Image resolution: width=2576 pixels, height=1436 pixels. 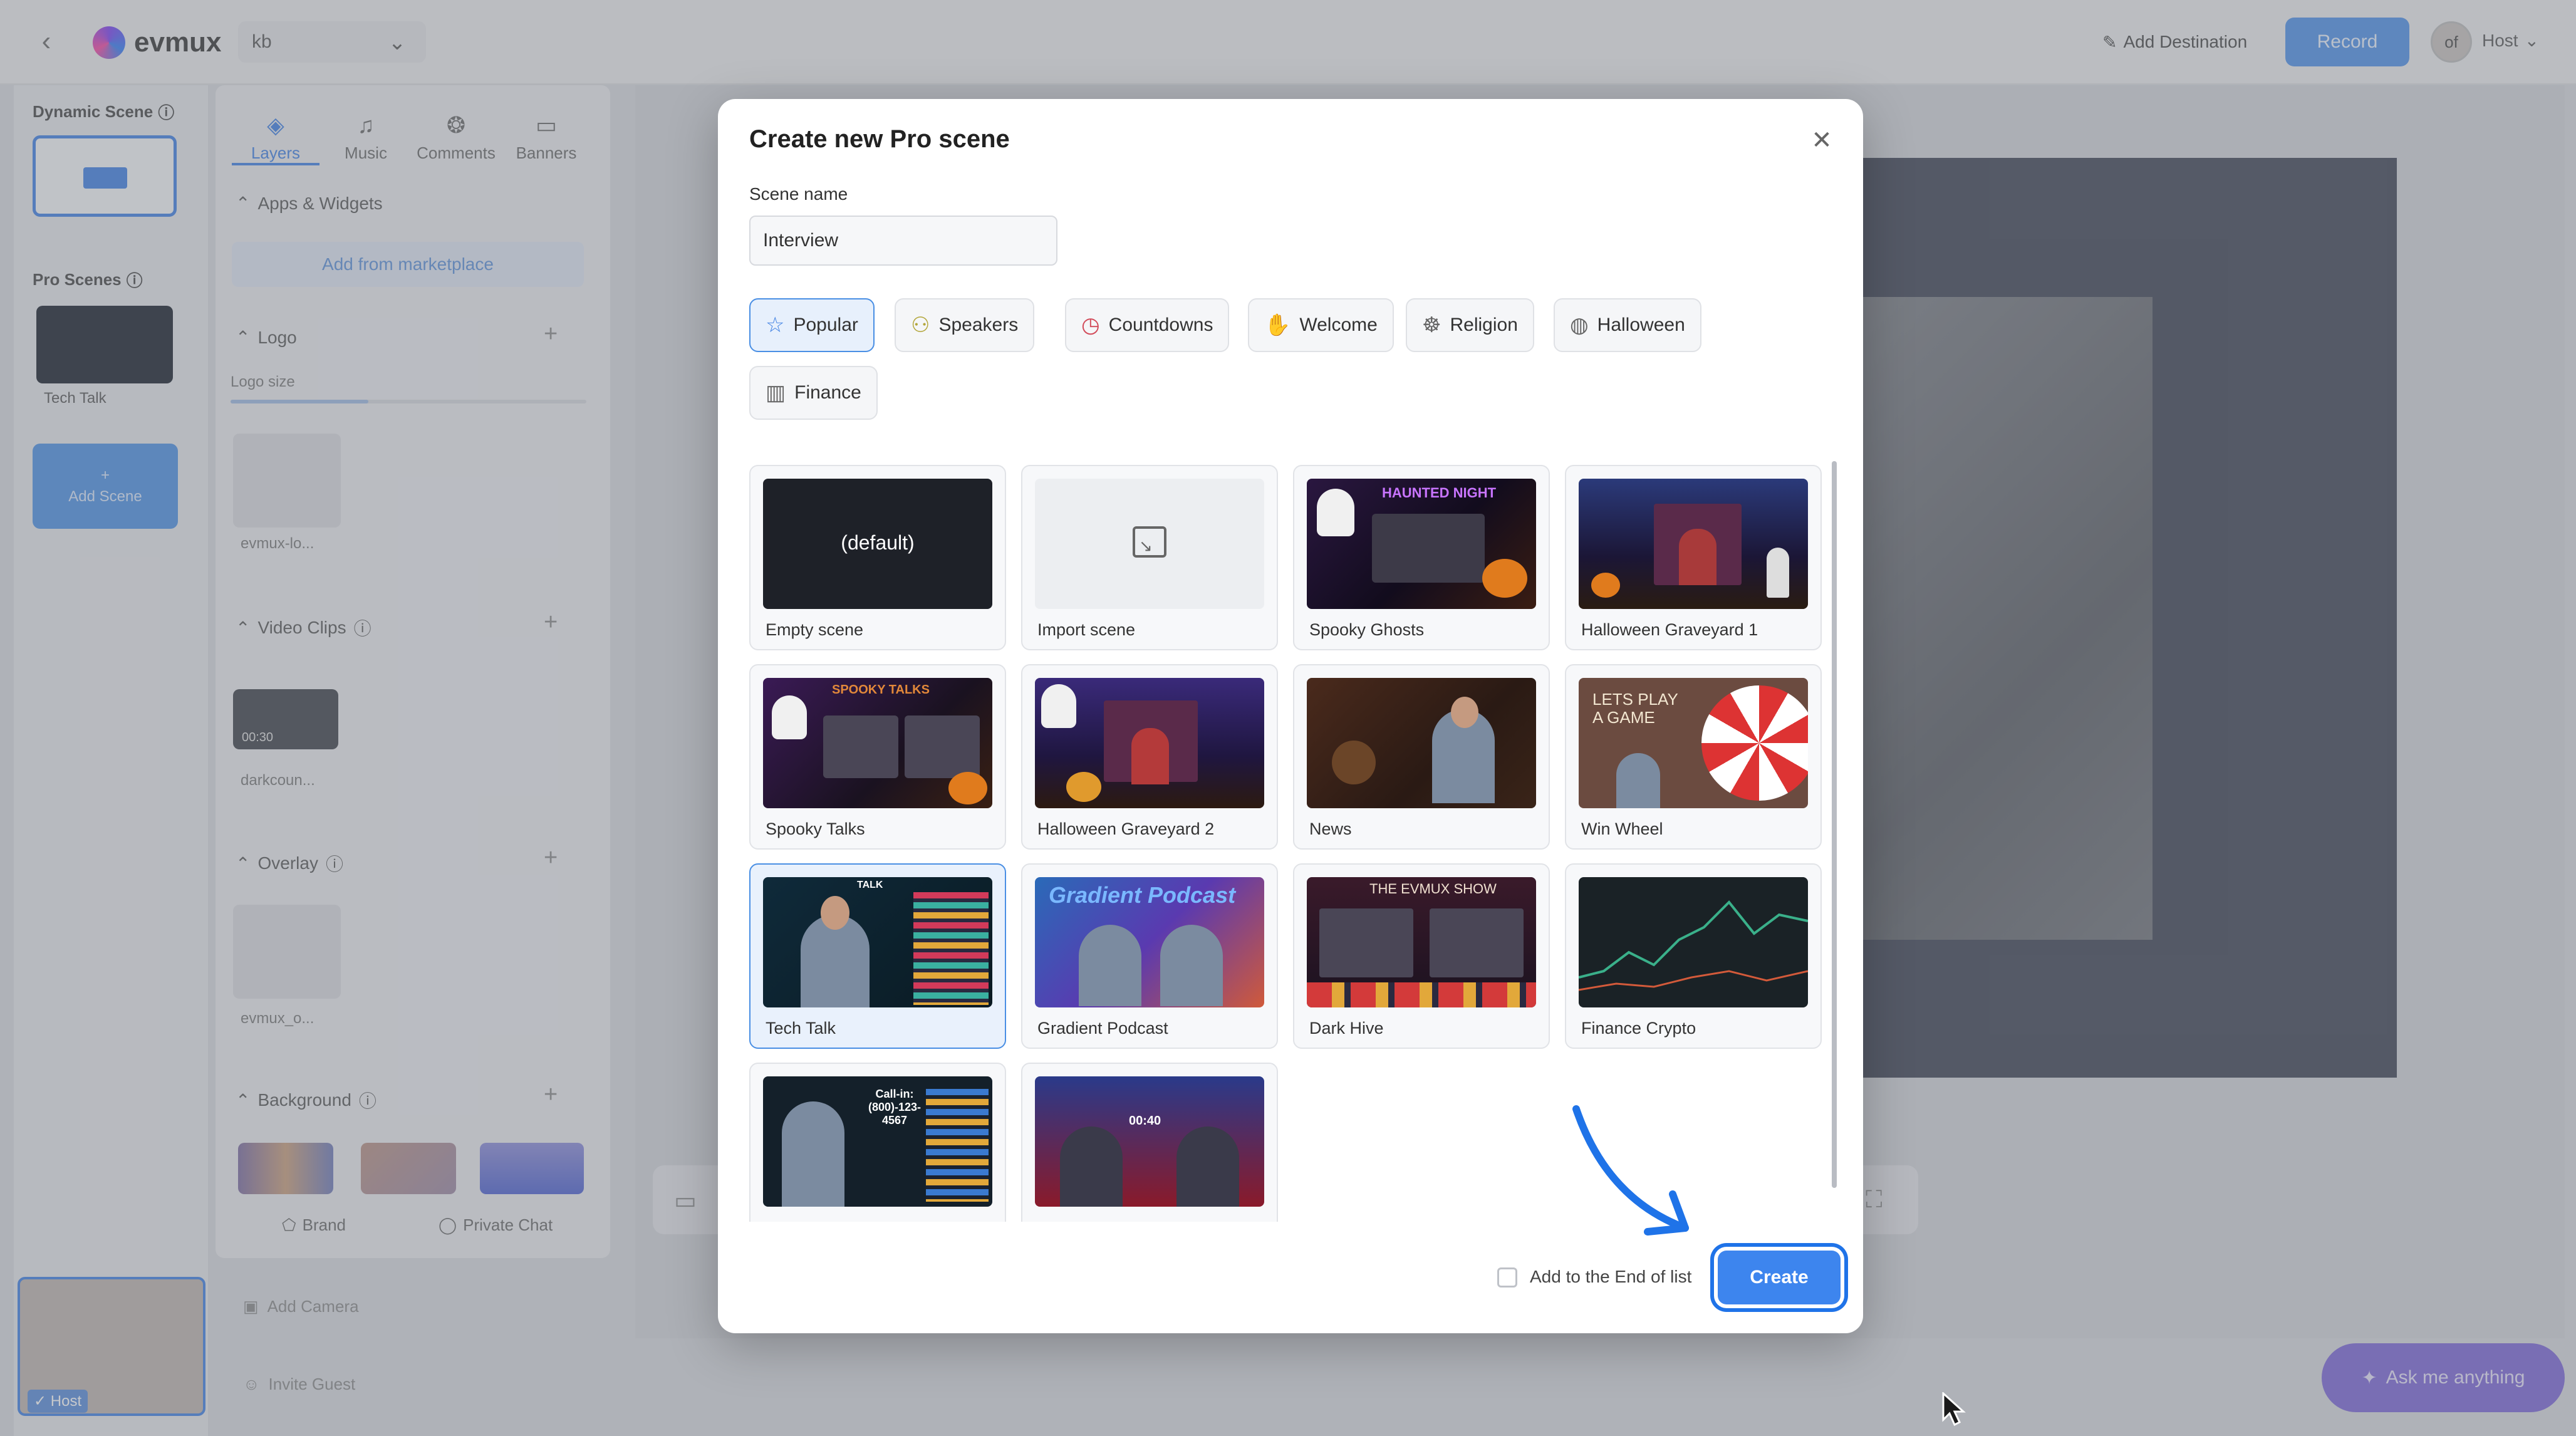 I want to click on template-label: Import scene, so click(x=1086, y=630).